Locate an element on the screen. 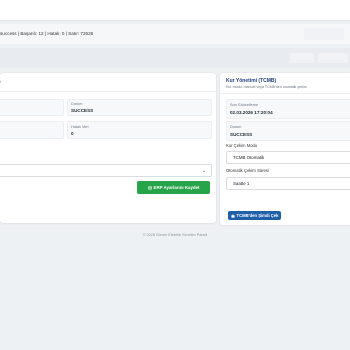  save-erp-settings-label: ERP Ayarlarını Kaydet is located at coordinates (176, 187).